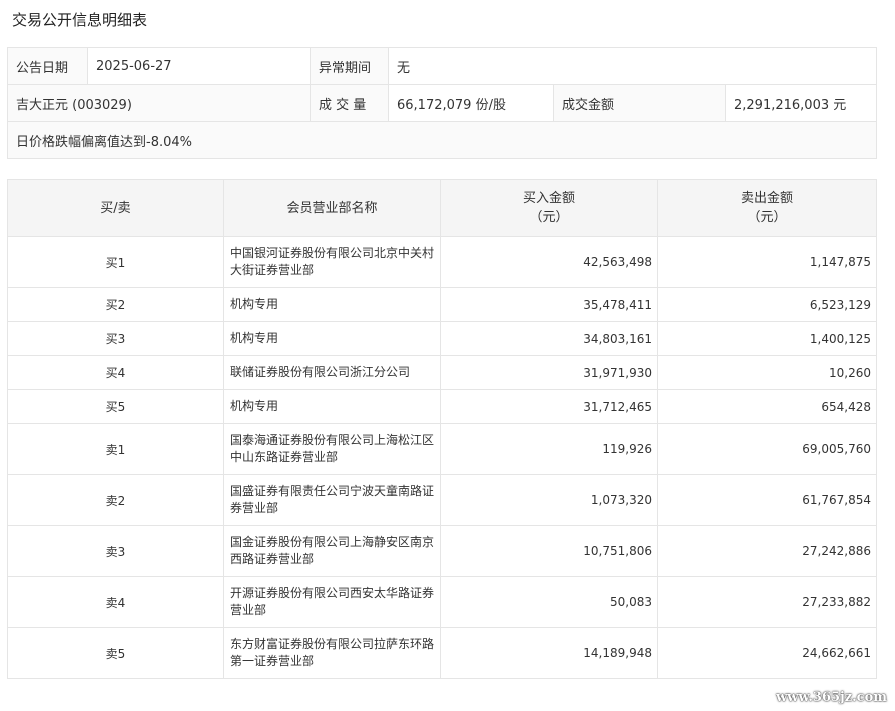 This screenshot has height=711, width=895. I want to click on row-sell-amount: 6,523,129, so click(767, 304).